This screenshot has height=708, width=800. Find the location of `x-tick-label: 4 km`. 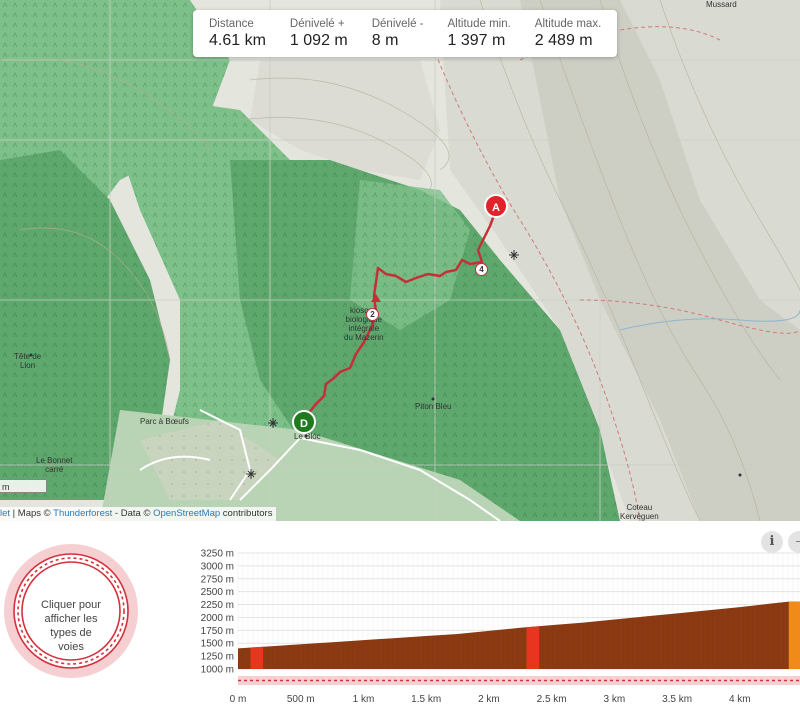

x-tick-label: 4 km is located at coordinates (740, 699).